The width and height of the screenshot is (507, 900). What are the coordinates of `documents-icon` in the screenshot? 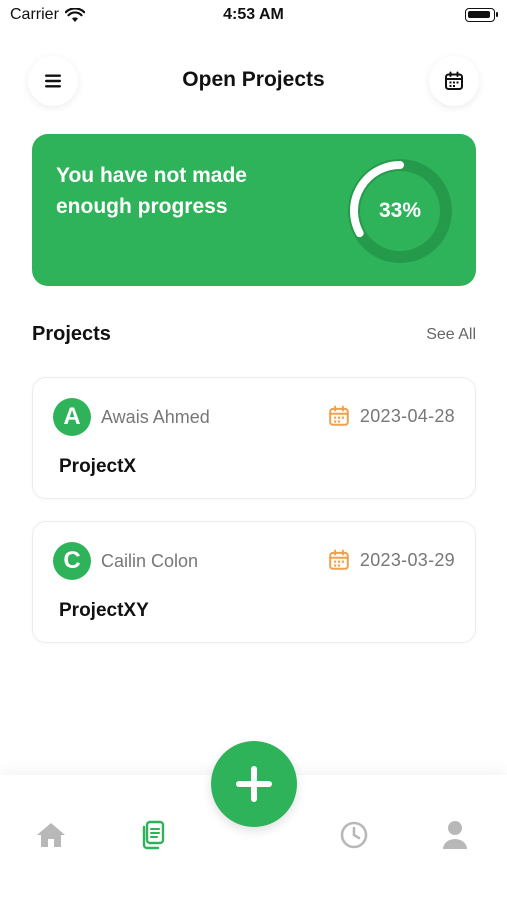 It's located at (153, 835).